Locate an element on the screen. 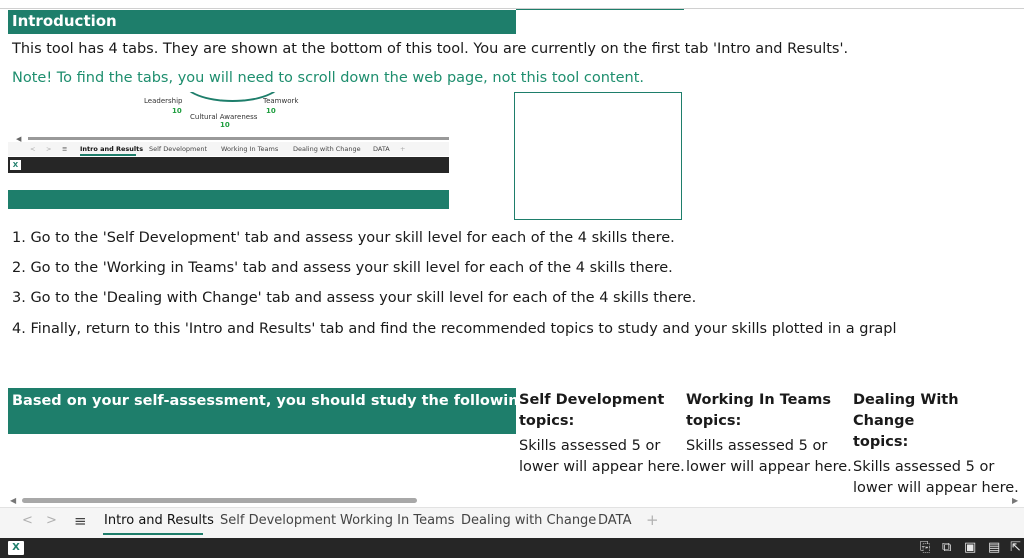 This screenshot has height=558, width=1024. page-refresh-icon: ⎘ is located at coordinates (925, 548).